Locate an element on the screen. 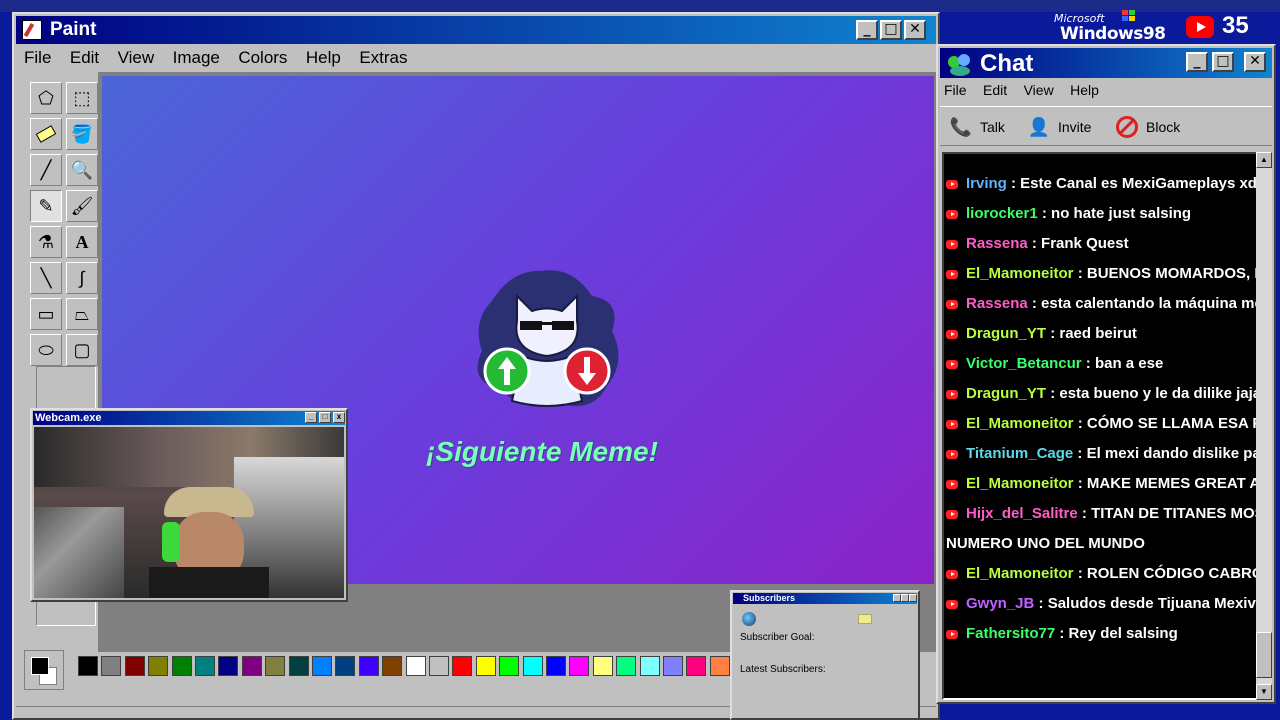 Image resolution: width=1280 pixels, height=720 pixels. subscribers-maximize-button is located at coordinates (905, 598).